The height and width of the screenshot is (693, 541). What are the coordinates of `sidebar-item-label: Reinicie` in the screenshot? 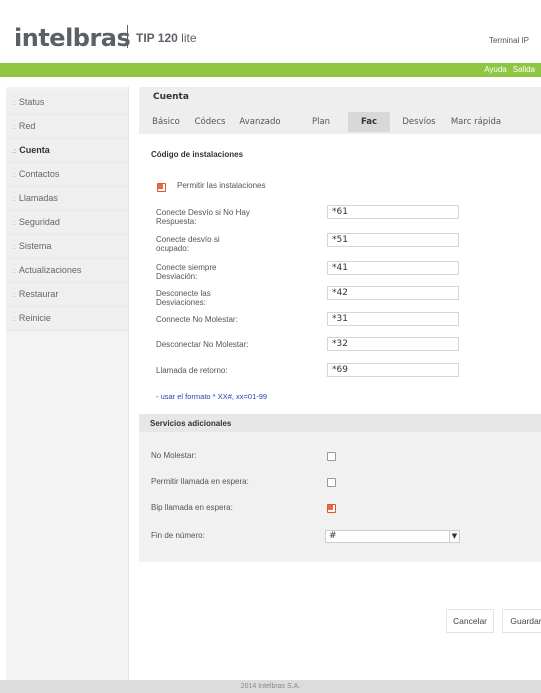 It's located at (34, 318).